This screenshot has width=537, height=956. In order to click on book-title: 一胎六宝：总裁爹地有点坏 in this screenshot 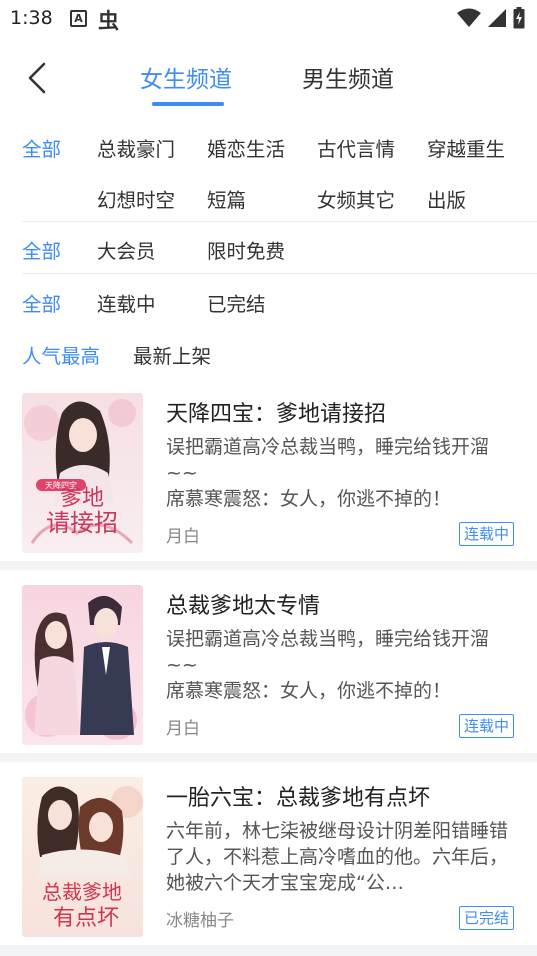, I will do `click(298, 798)`.